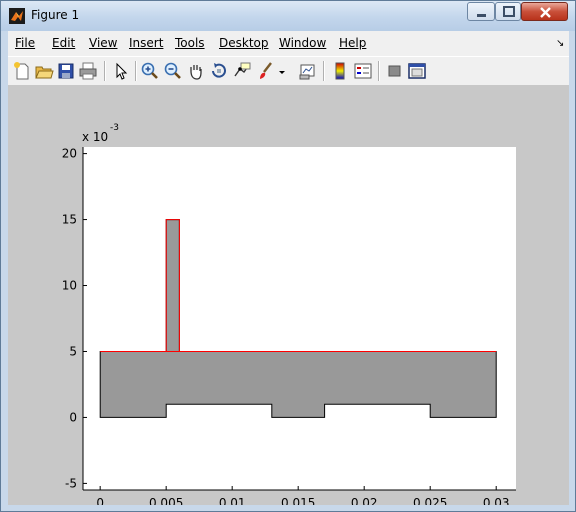  What do you see at coordinates (190, 43) in the screenshot?
I see `menu-tools: Tools` at bounding box center [190, 43].